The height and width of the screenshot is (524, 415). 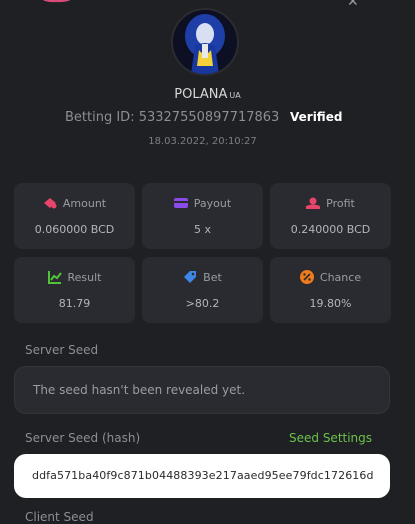 What do you see at coordinates (74, 290) in the screenshot?
I see `result-card: Result 81.79` at bounding box center [74, 290].